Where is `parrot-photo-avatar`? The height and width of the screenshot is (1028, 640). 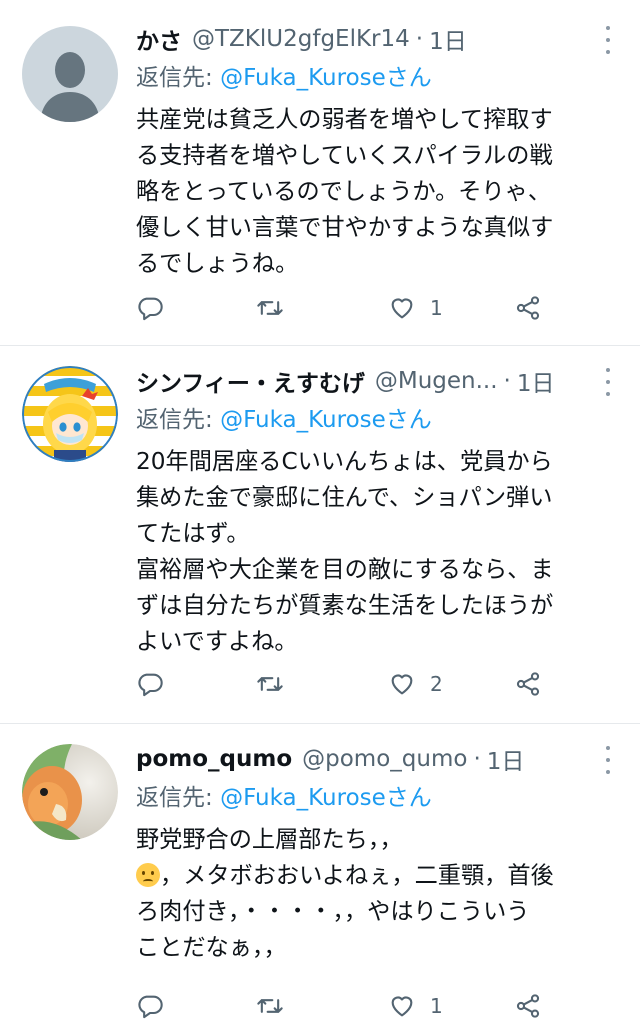 parrot-photo-avatar is located at coordinates (70, 792).